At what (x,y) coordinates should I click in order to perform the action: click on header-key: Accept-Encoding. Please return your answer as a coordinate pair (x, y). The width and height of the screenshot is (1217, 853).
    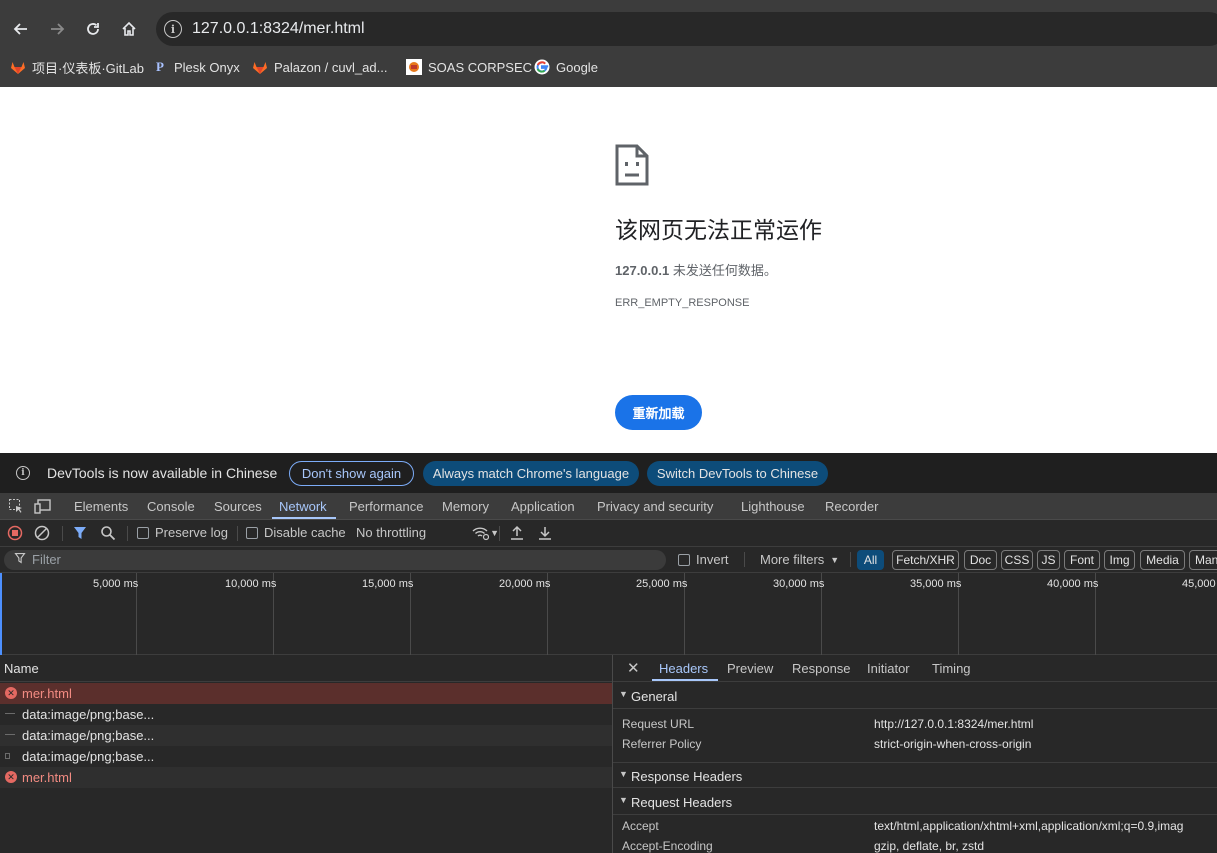
    Looking at the image, I should click on (667, 846).